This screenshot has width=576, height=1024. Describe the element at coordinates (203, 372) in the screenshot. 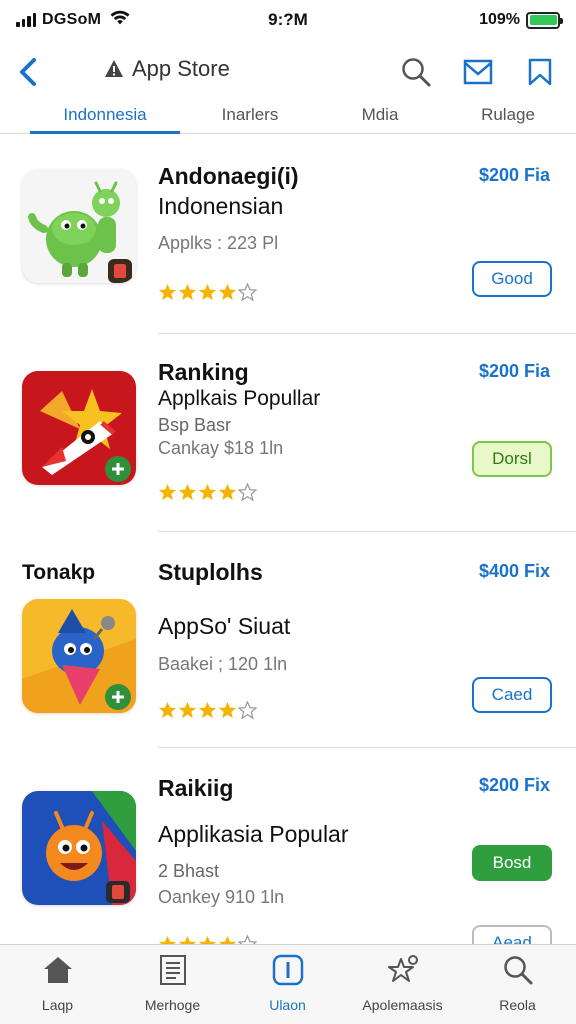

I see `app-title: Ranking` at that location.